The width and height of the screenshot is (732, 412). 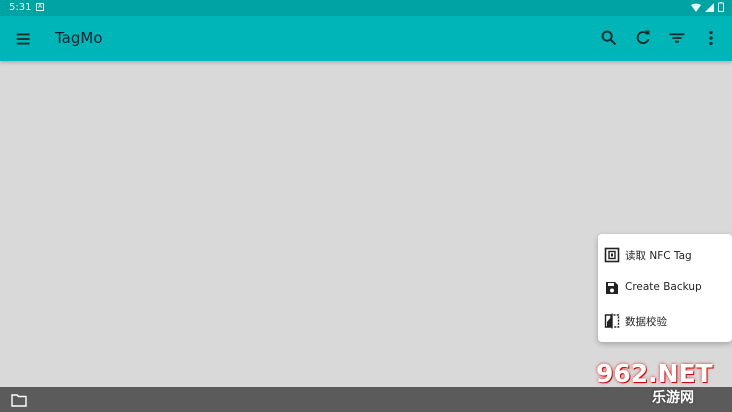 I want to click on compare-icon, so click(x=612, y=321).